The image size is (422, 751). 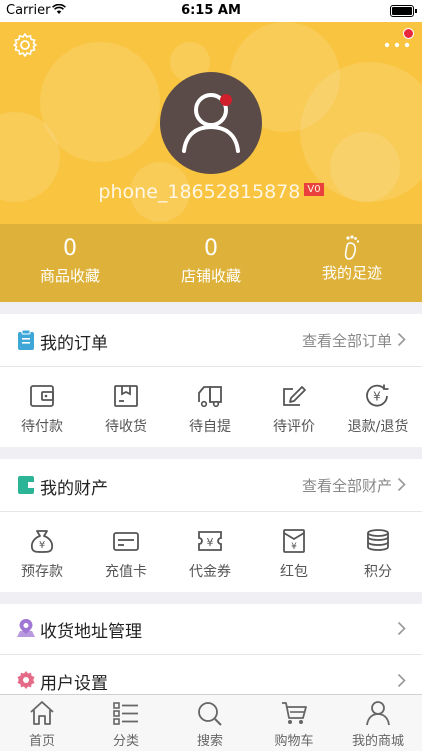 I want to click on user-settings-label: 用户设置, so click(x=74, y=684).